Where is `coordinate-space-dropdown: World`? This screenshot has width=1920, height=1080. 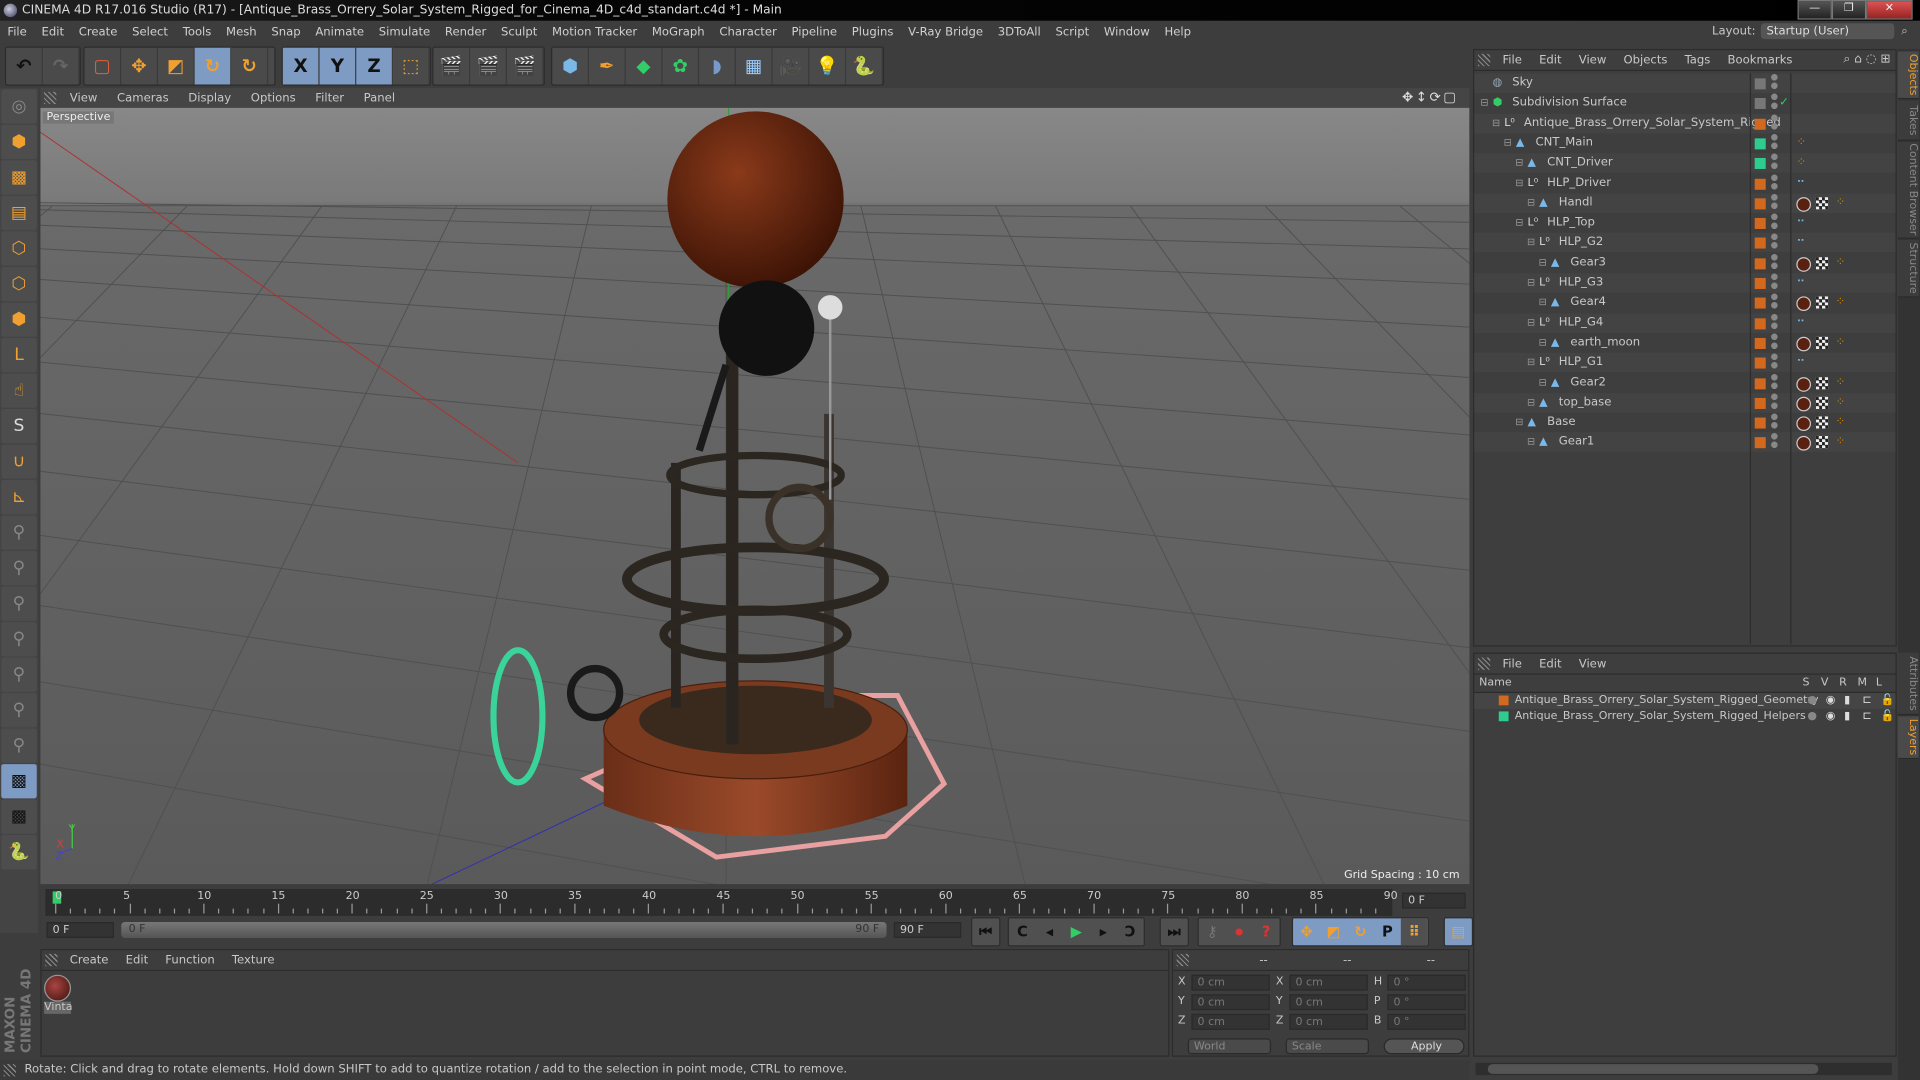
coordinate-space-dropdown: World is located at coordinates (1229, 1046).